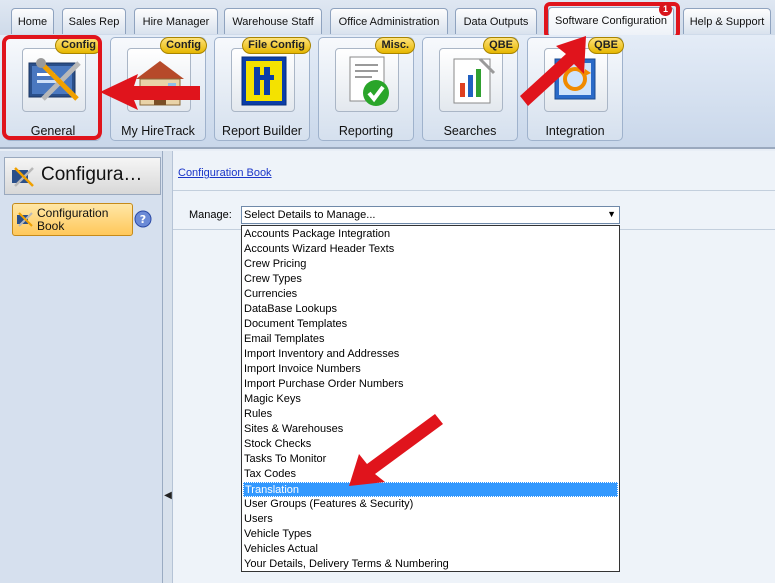 The image size is (775, 583). Describe the element at coordinates (168, 495) in the screenshot. I see `collapse-pane-icon: ◀` at that location.